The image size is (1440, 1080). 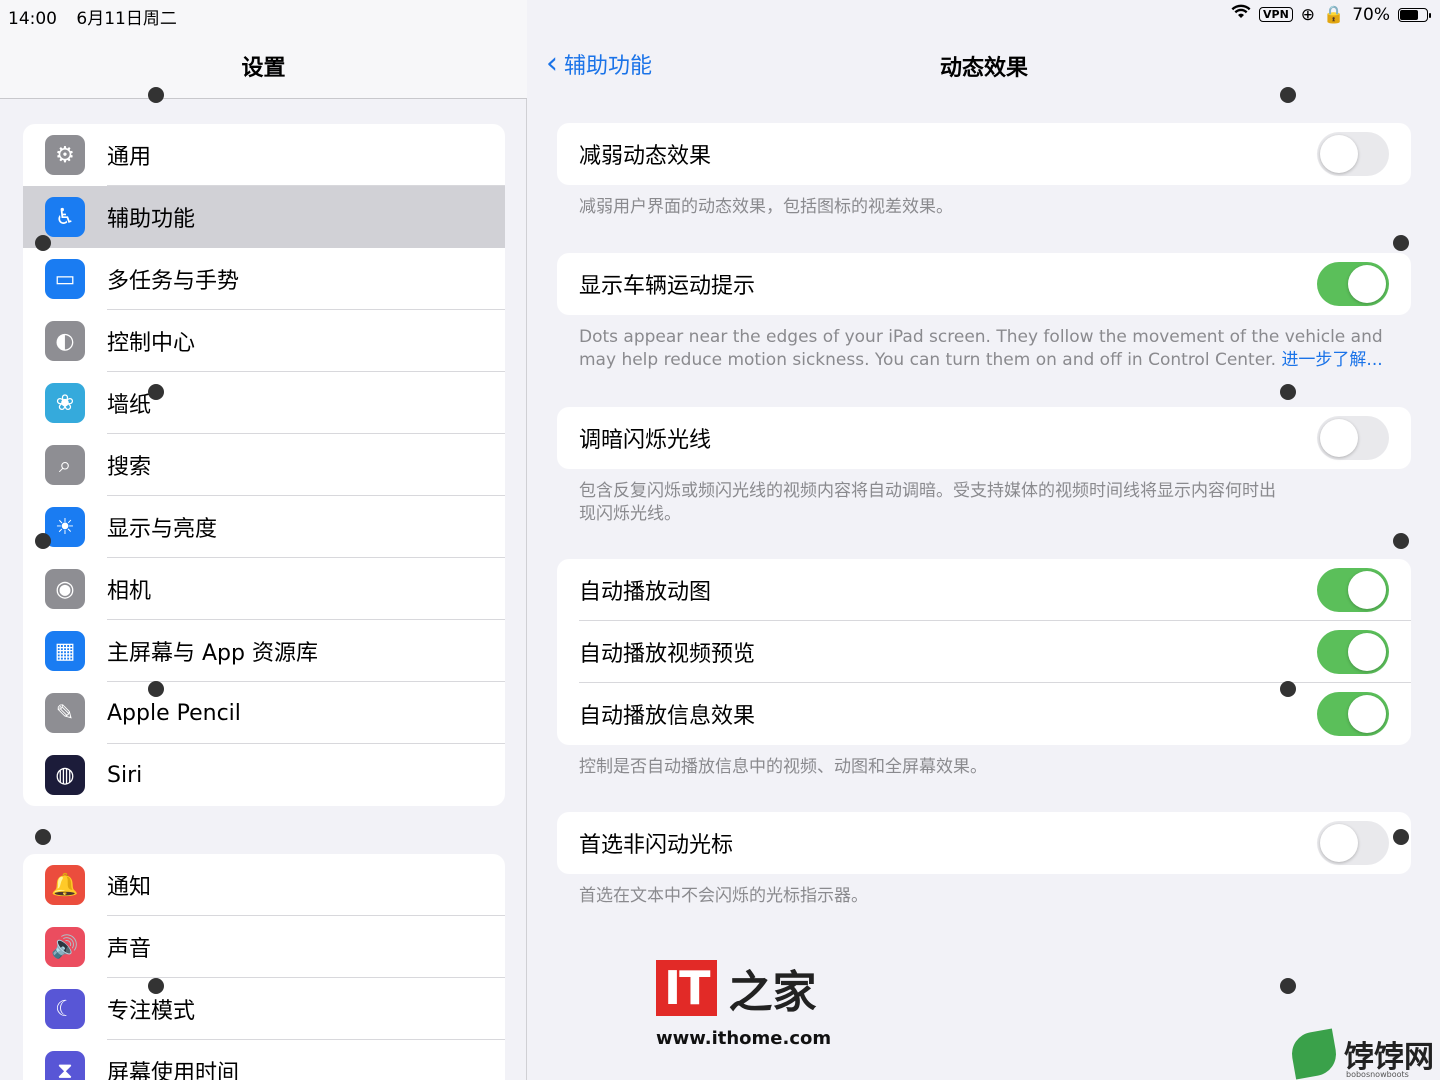 I want to click on sidebar-item: ▦ 主屏幕与 App 资源库, so click(x=264, y=651).